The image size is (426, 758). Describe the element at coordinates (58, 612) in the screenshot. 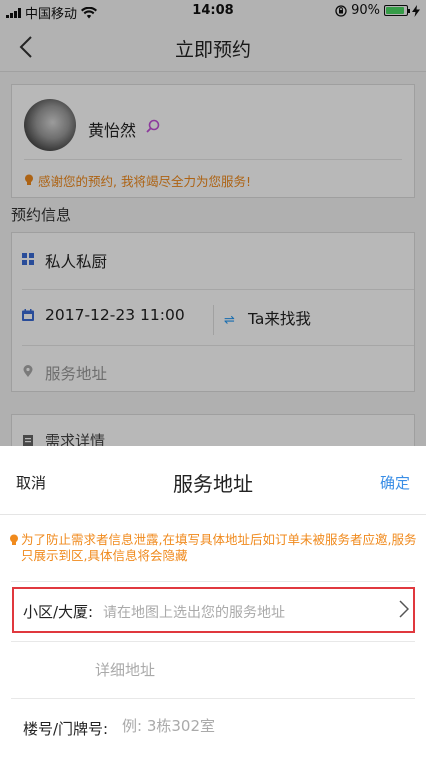

I see `community-label: 小区/大厦:` at that location.